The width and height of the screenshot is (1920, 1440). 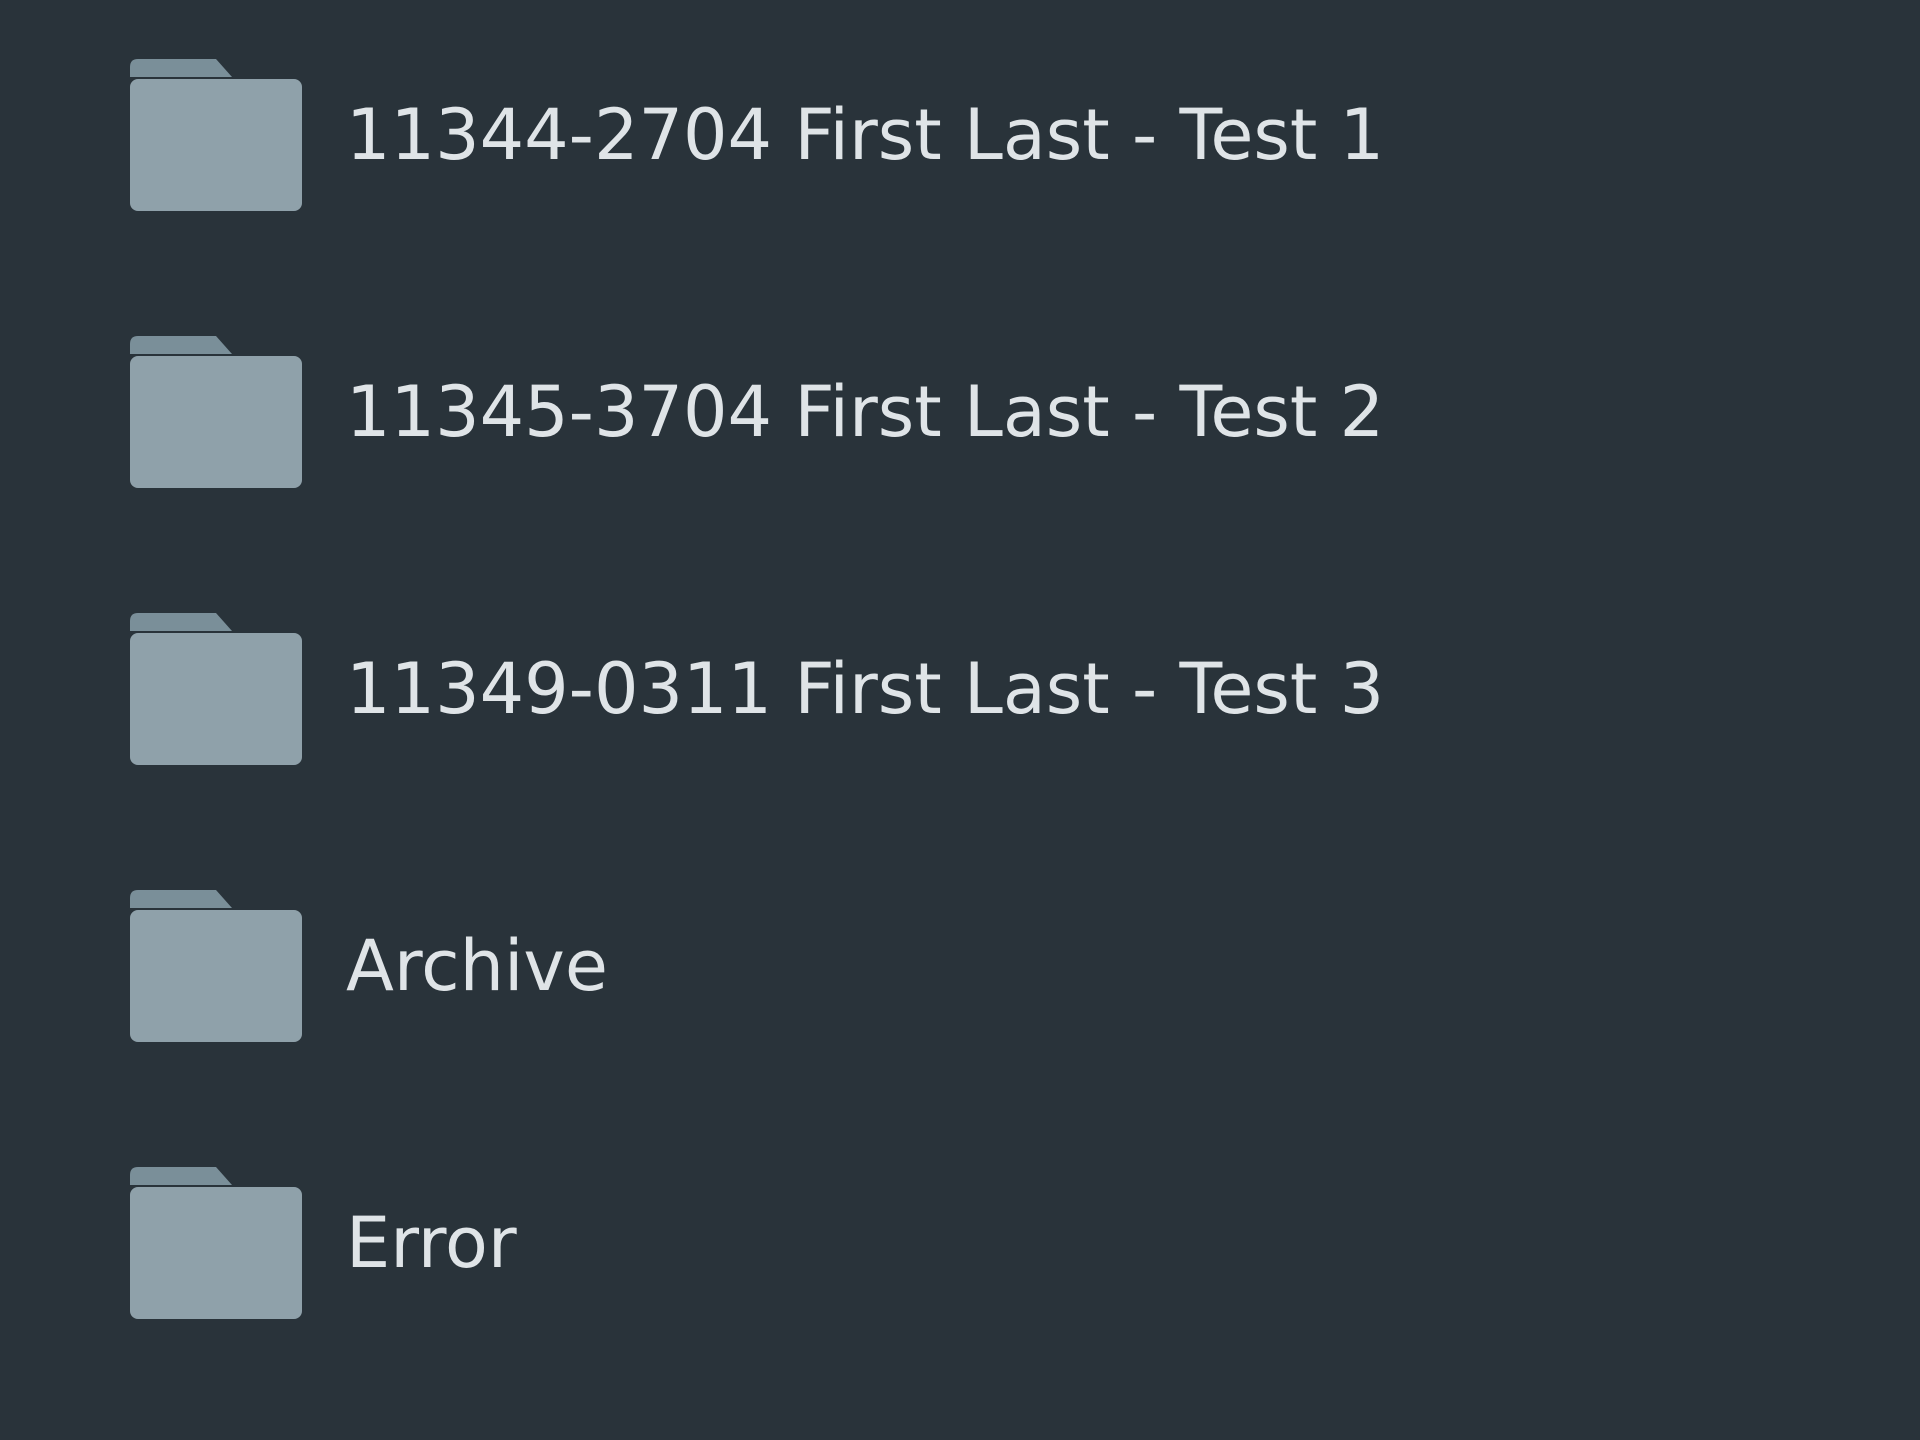 I want to click on folder-item: 11344-2704 First Last - Test 1, so click(x=830, y=135).